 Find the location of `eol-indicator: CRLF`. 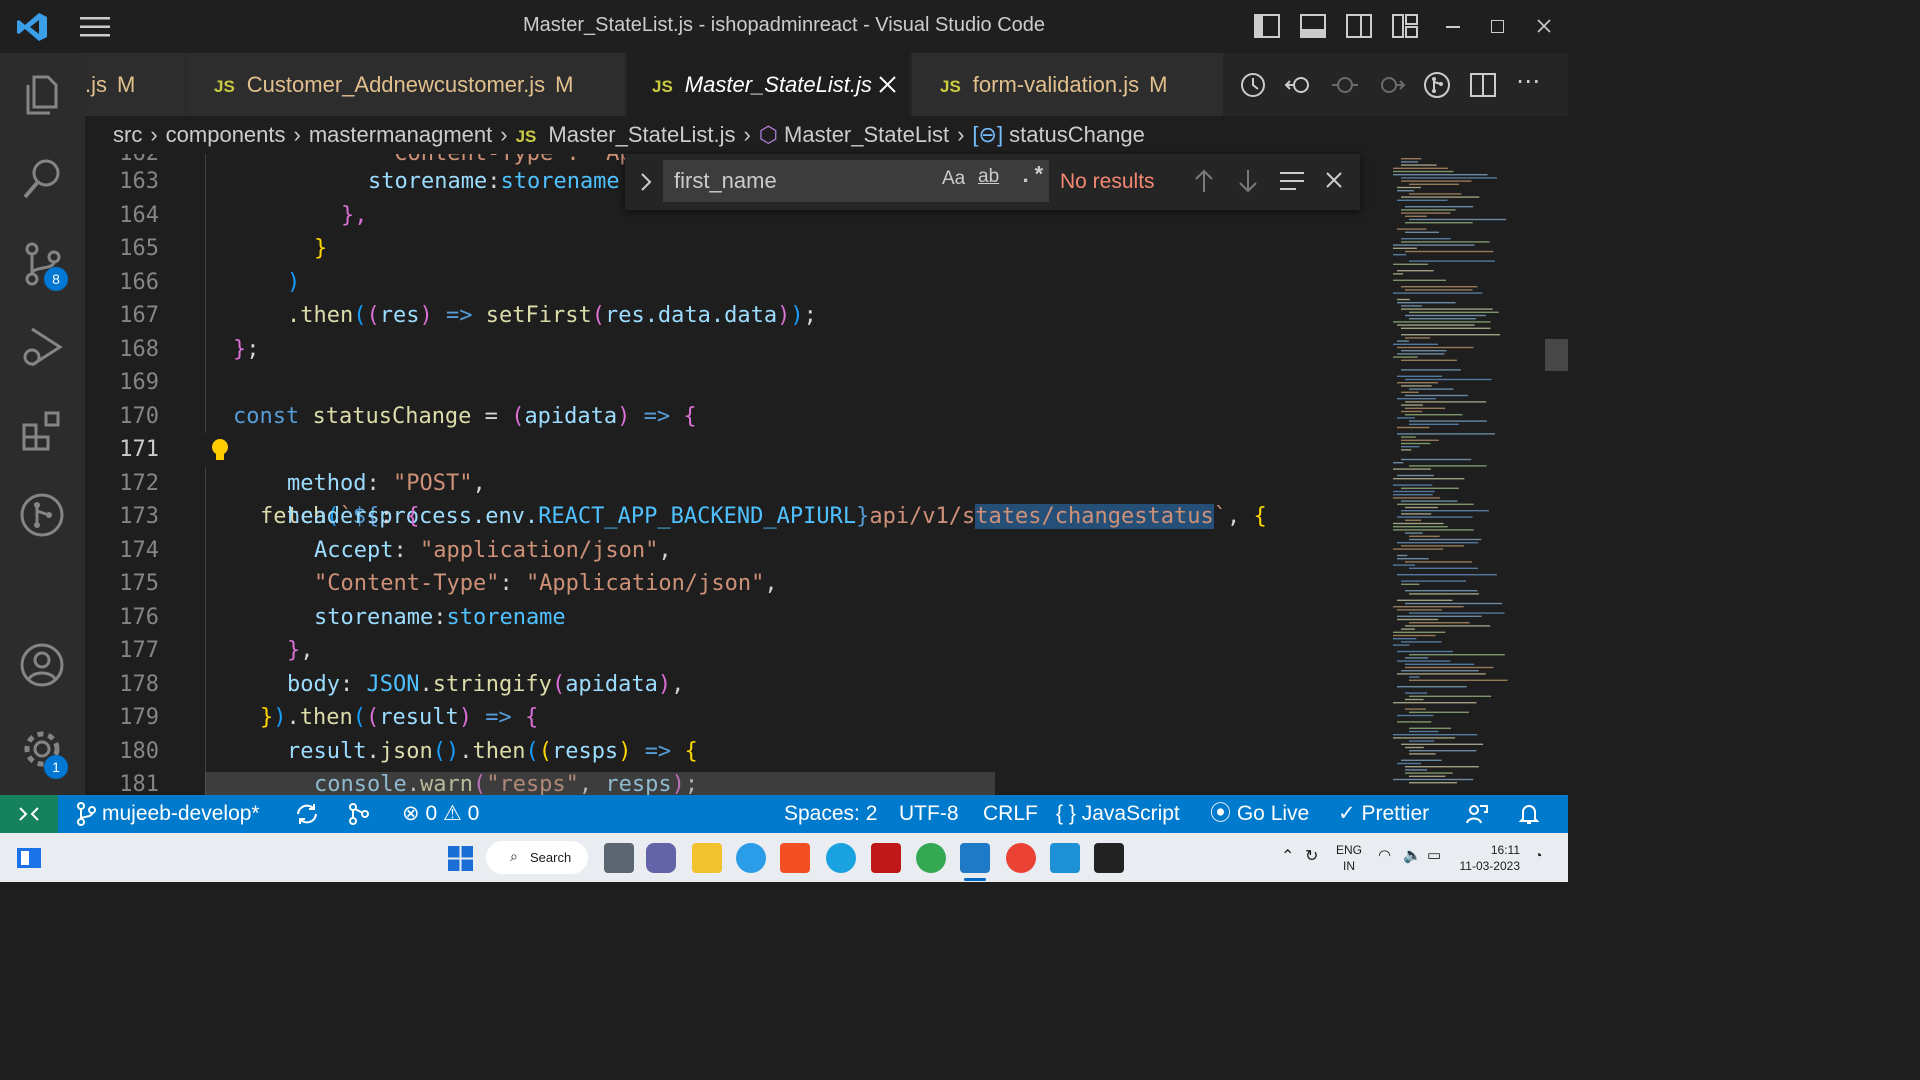

eol-indicator: CRLF is located at coordinates (1010, 814).